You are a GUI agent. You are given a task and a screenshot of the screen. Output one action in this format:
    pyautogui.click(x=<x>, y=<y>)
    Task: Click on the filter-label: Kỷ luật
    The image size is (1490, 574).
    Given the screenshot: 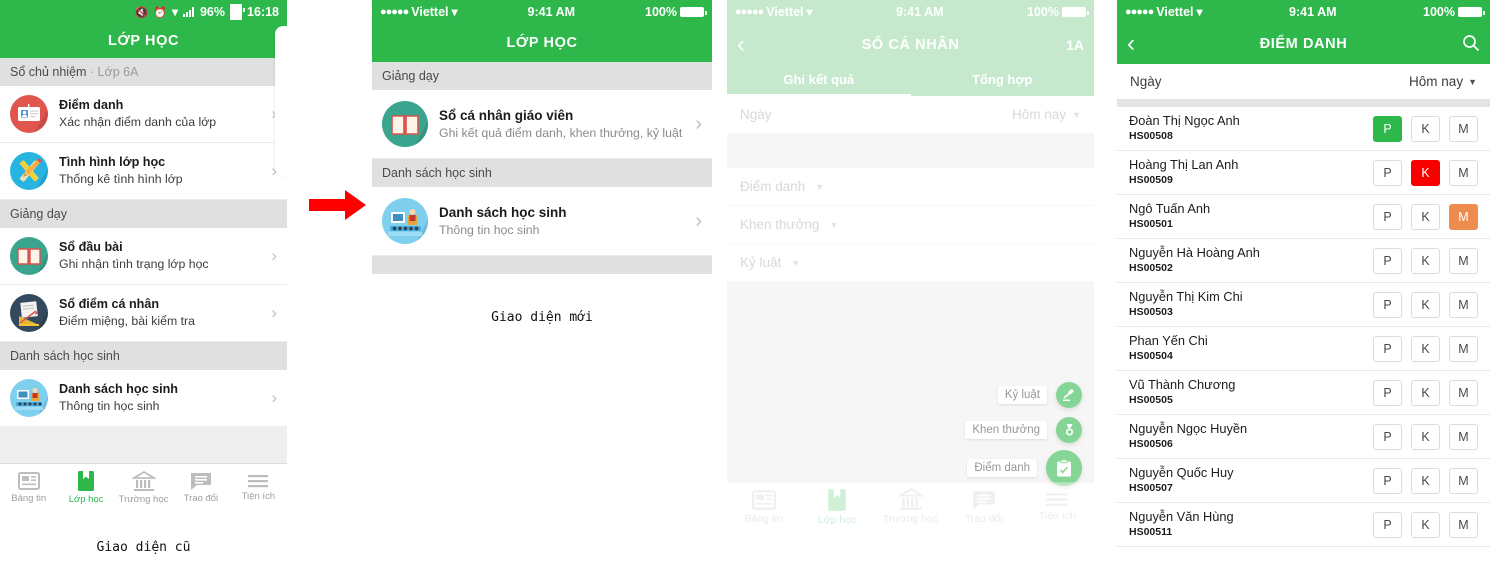 What is the action you would take?
    pyautogui.click(x=761, y=262)
    